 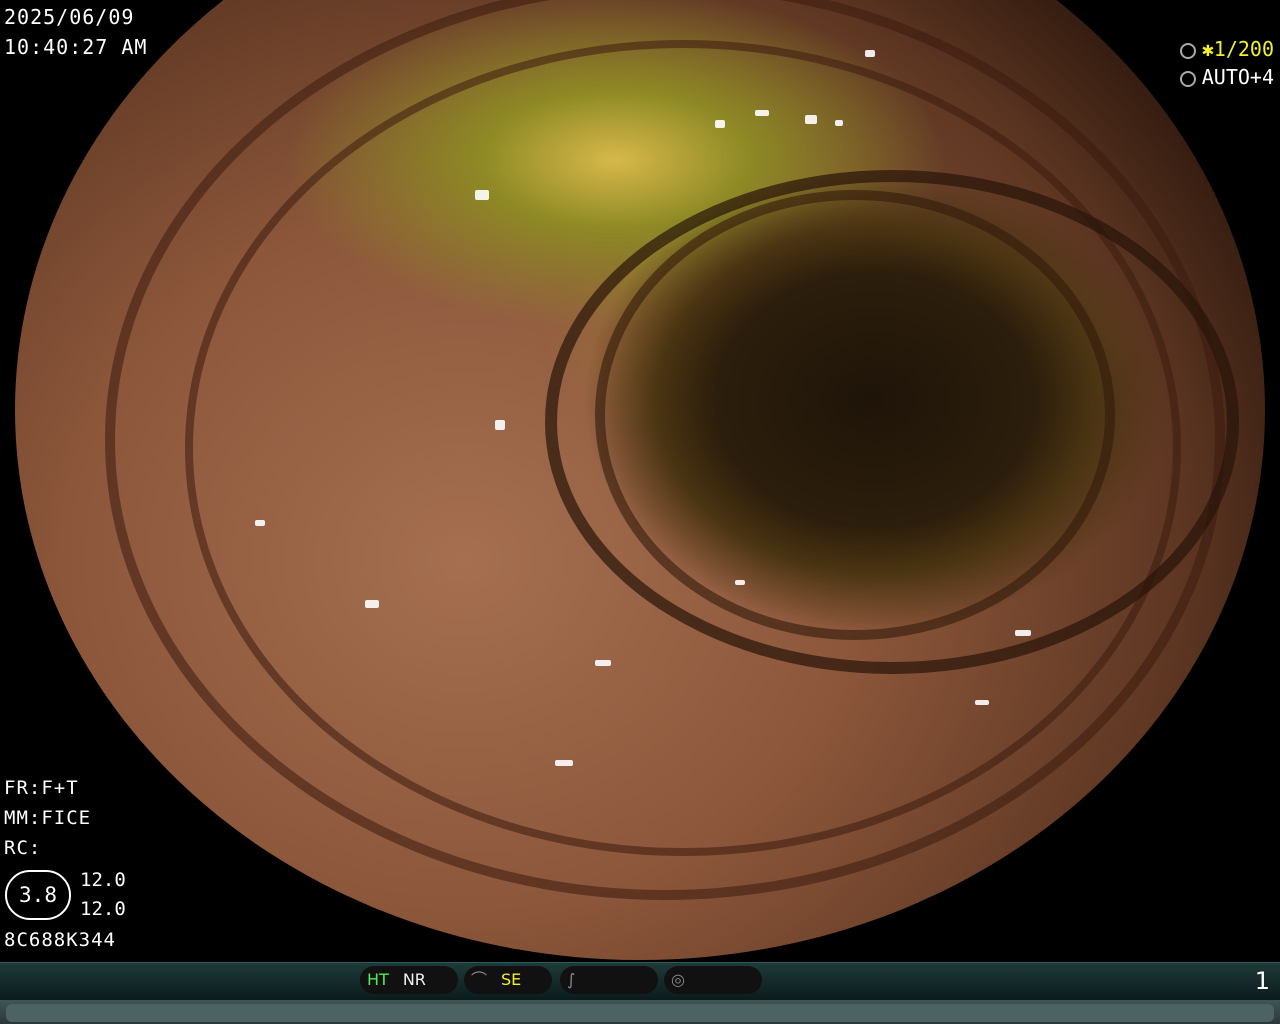 I want to click on shutter-speed: ✱1/200, so click(x=1237, y=49).